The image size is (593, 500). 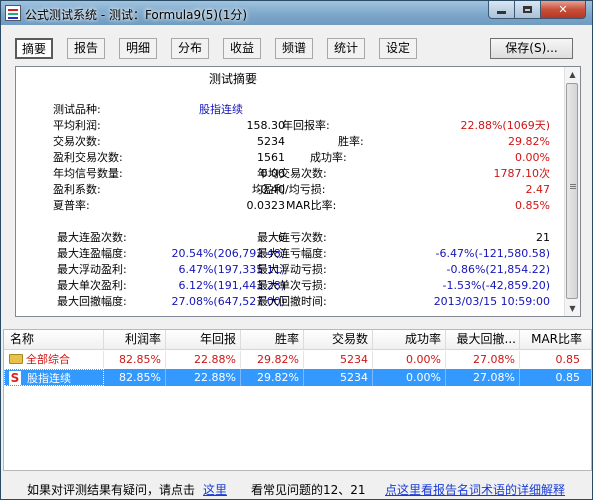 I want to click on summary-row-max-single-loss: 最大单次亏损: -1.53%(-42,859.20), so click(x=403, y=285).